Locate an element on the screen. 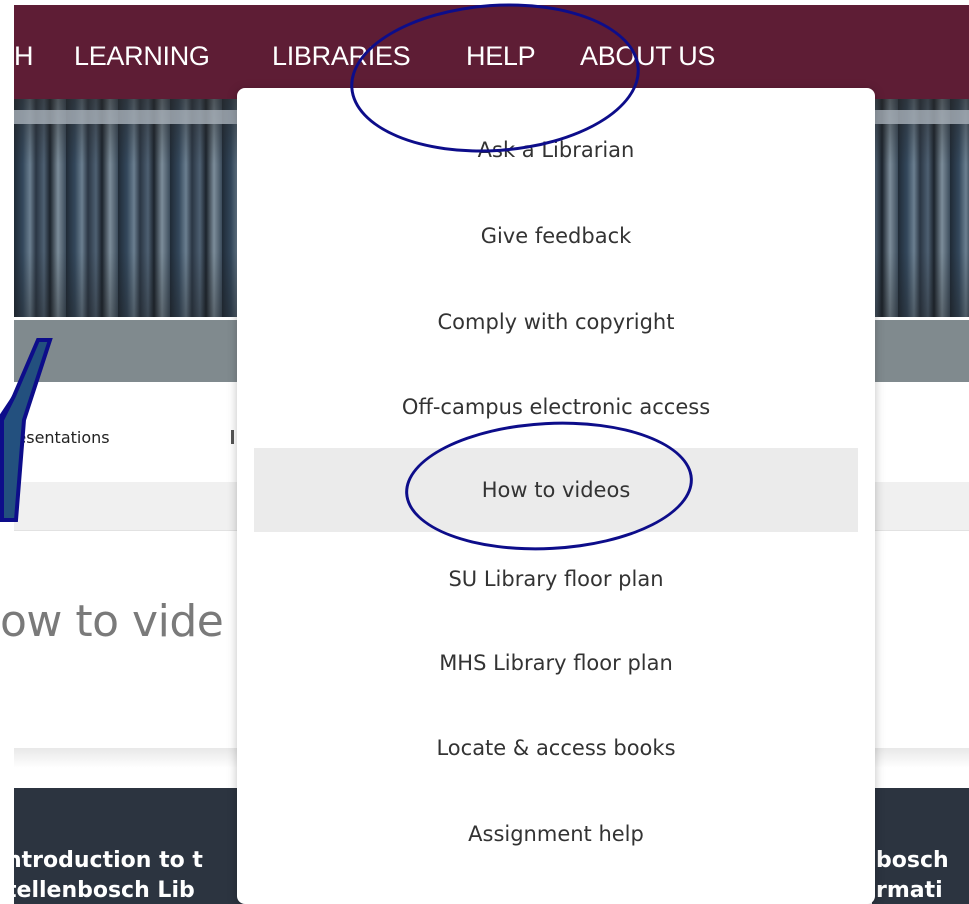  menu-item-label: MHS Library floor plan is located at coordinates (556, 663).